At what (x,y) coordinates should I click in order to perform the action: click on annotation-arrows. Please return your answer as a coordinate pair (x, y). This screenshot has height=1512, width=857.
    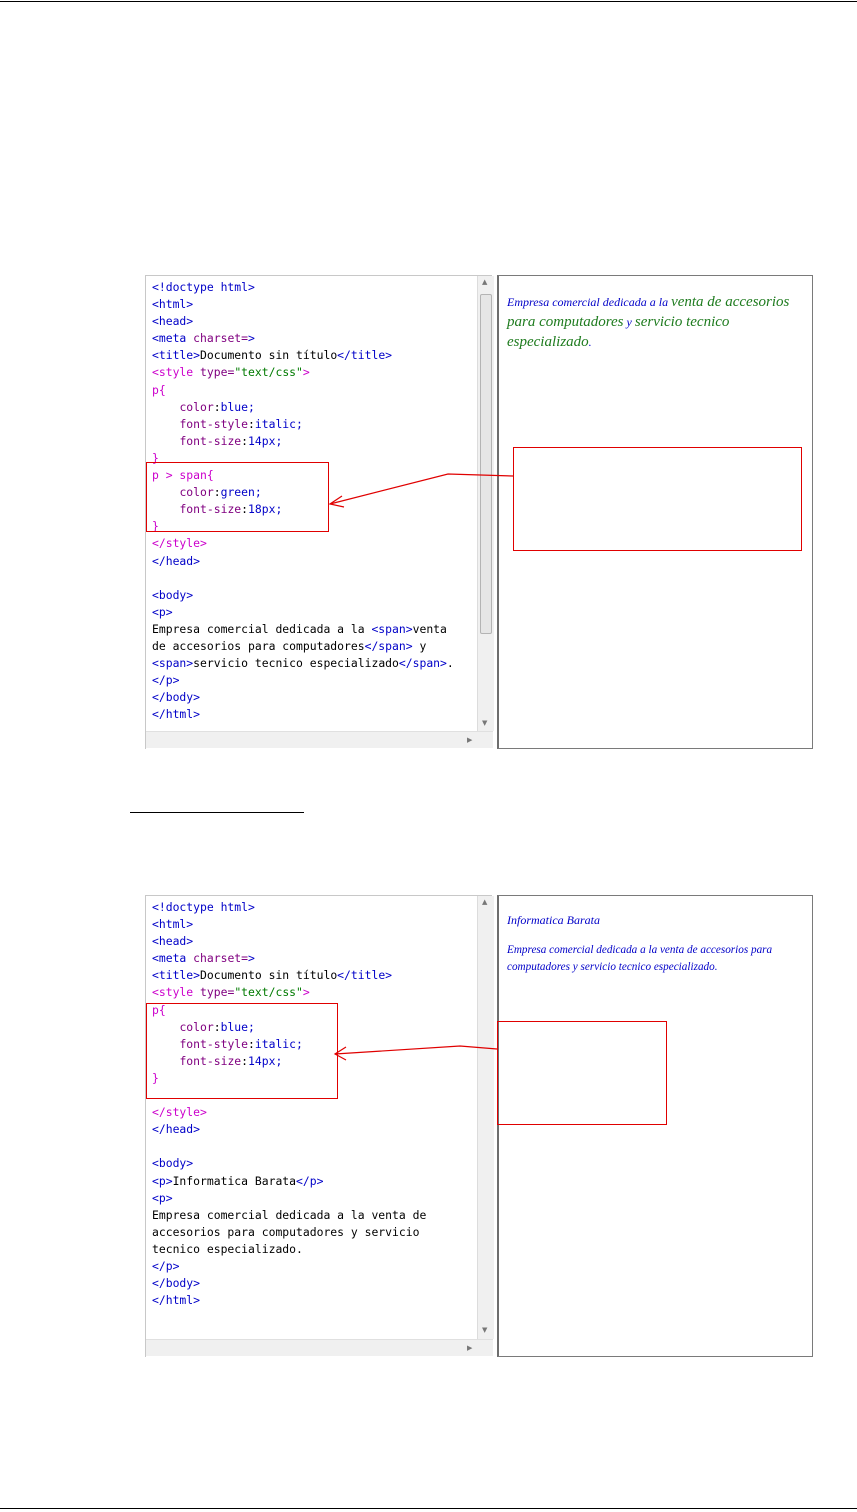
    Looking at the image, I should click on (421, 767).